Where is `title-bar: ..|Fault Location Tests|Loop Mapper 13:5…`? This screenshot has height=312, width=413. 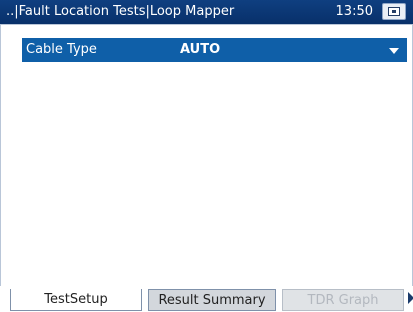 title-bar: ..|Fault Location Tests|Loop Mapper 13:5… is located at coordinates (206, 12).